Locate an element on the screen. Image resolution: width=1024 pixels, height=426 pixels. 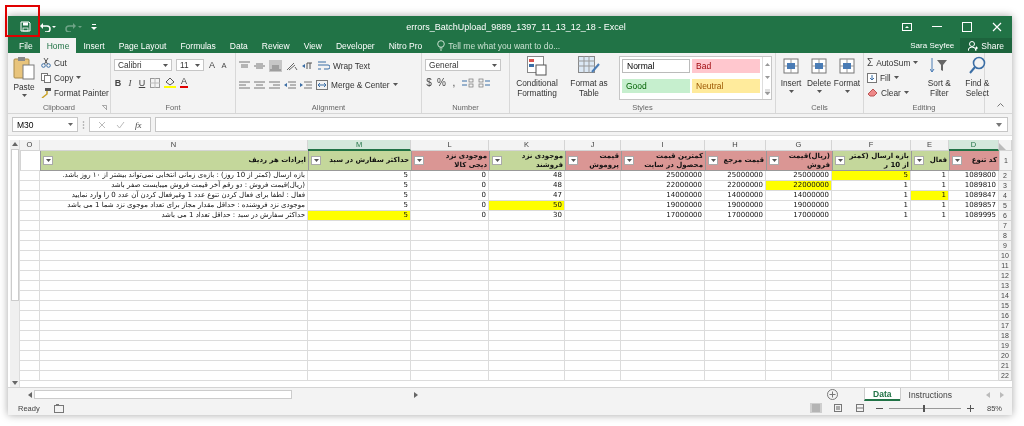
page-layout-view-icon is located at coordinates (838, 408).